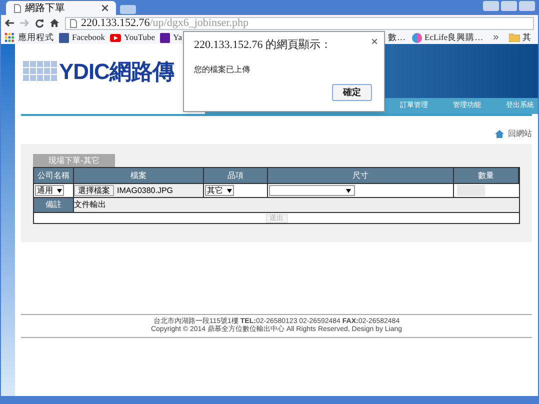 The height and width of the screenshot is (404, 539). Describe the element at coordinates (54, 175) in the screenshot. I see `column-header: 公司名稱` at that location.